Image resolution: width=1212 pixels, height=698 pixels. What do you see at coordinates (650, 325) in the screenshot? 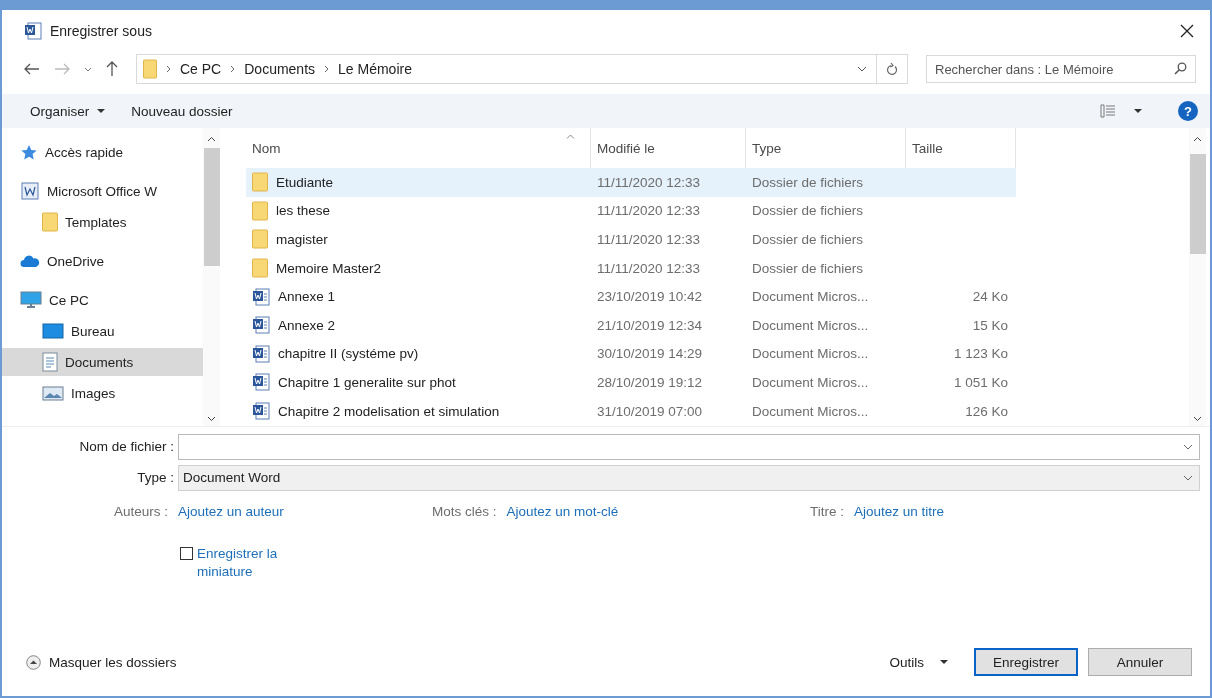
I see `table-cell-text: 21/10/2019 12:34` at bounding box center [650, 325].